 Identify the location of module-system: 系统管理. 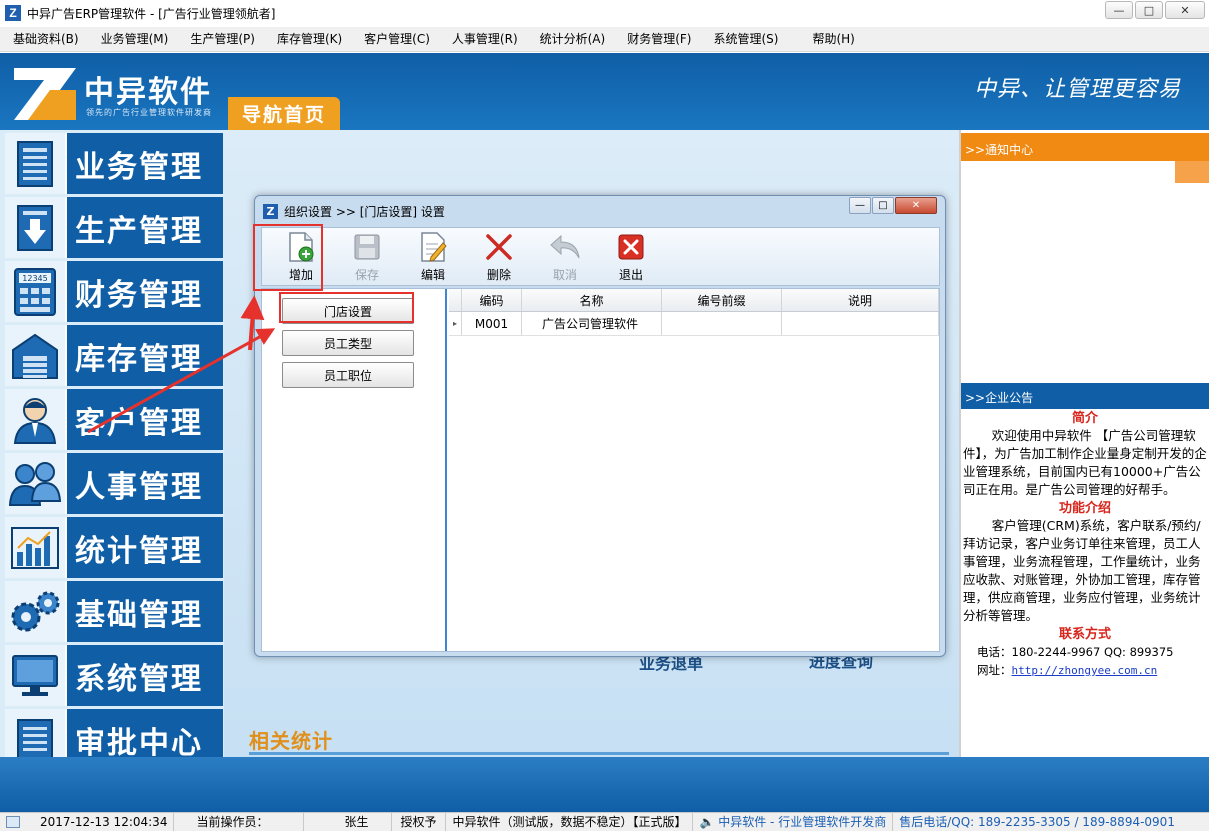
(114, 675).